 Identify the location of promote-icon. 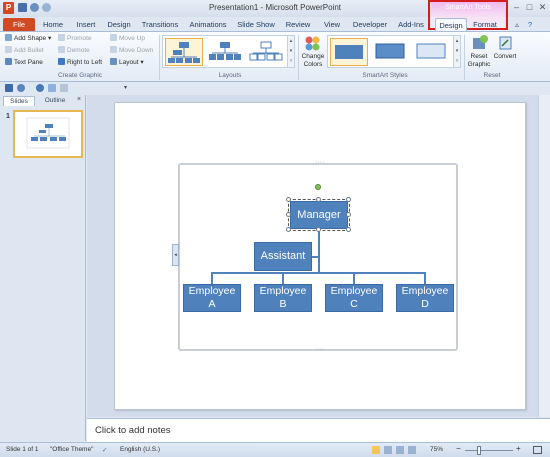
(61, 37).